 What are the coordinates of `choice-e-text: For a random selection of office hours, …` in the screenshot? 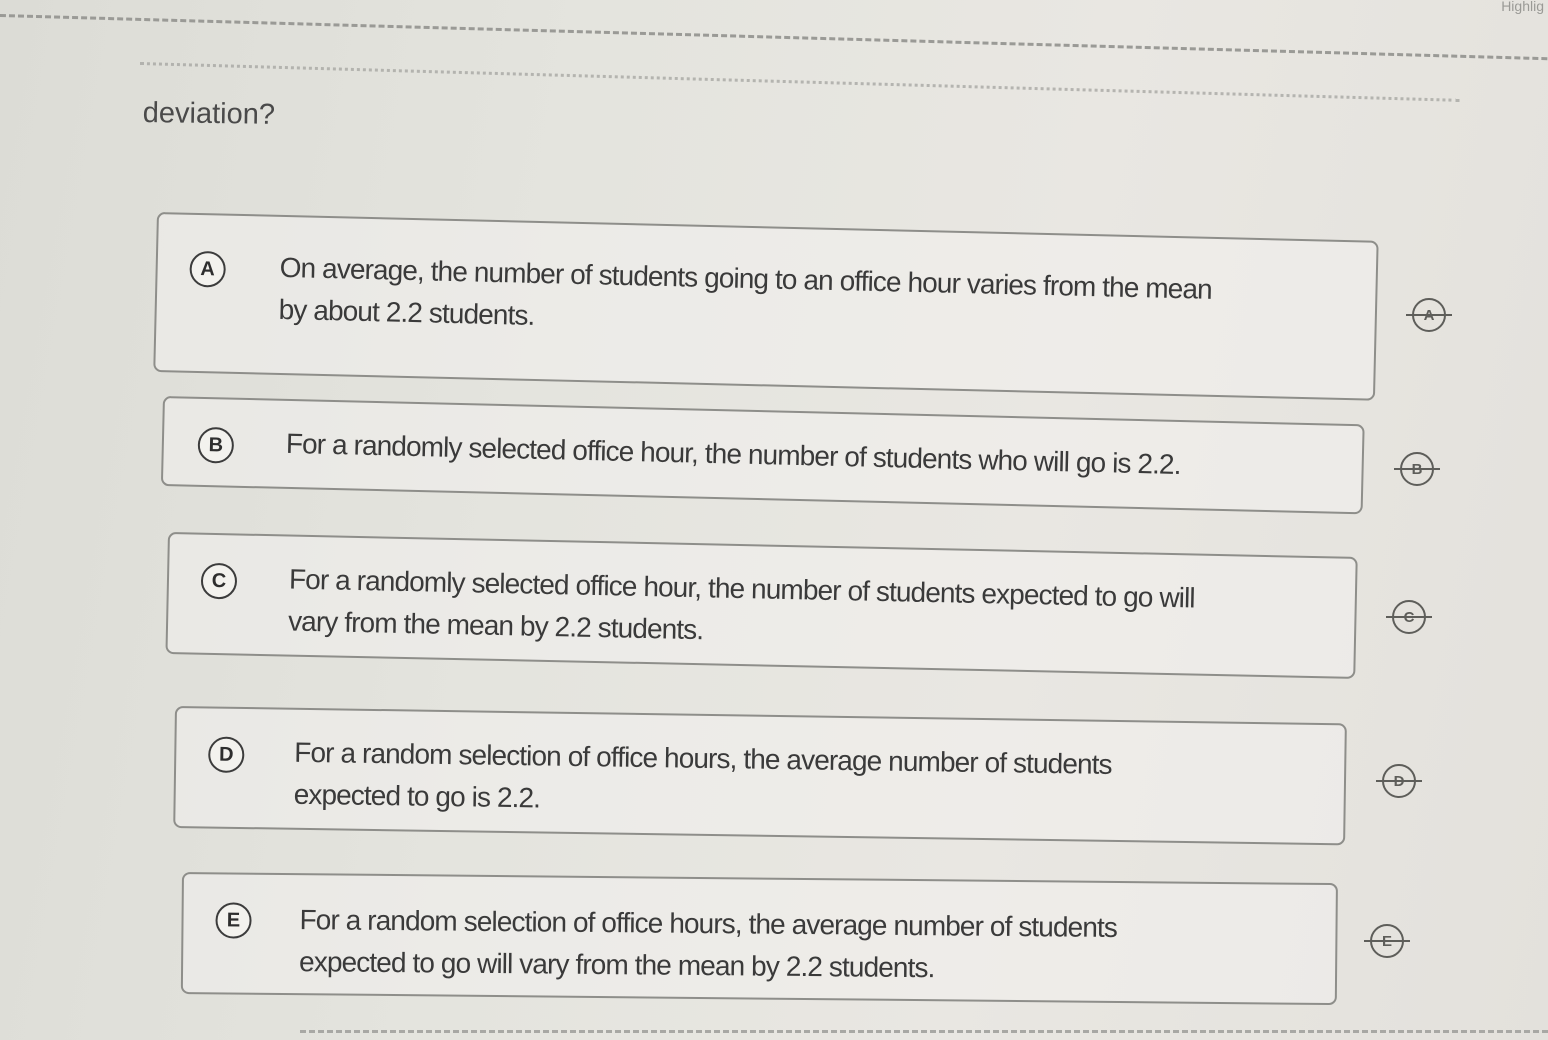 It's located at (708, 945).